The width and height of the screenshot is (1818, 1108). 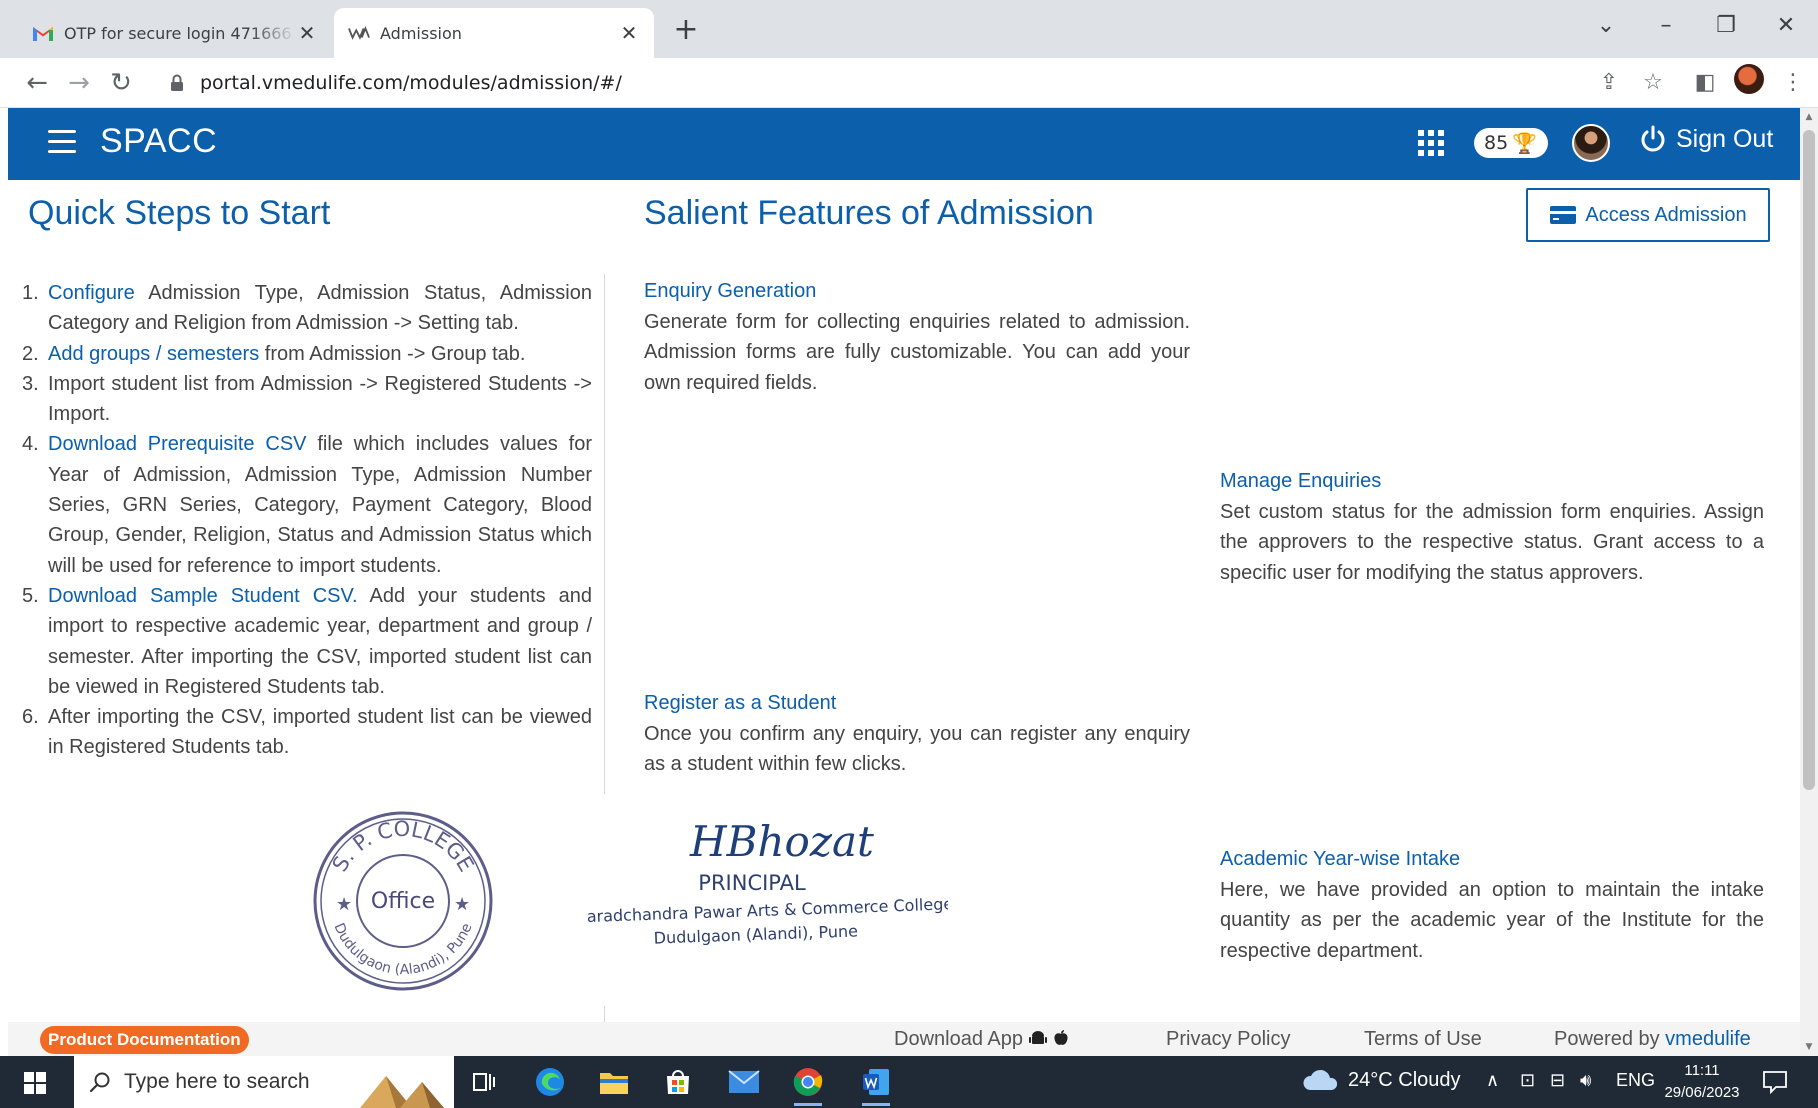 I want to click on terms-of-use-link: Terms of Use, so click(x=1423, y=1039).